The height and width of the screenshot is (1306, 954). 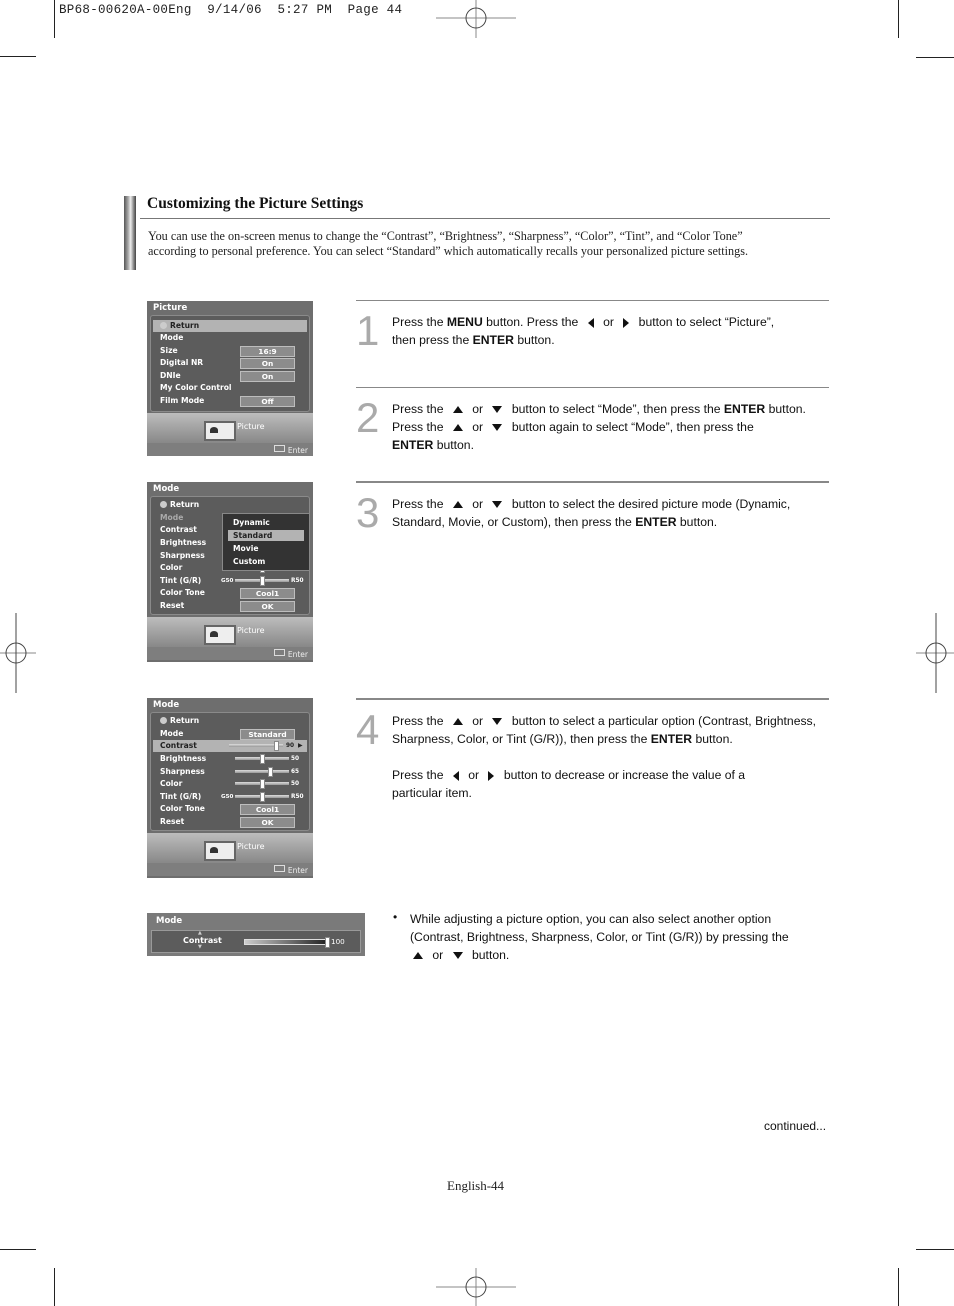 I want to click on osd-row-my-color-control: My Color Control, so click(x=230, y=388).